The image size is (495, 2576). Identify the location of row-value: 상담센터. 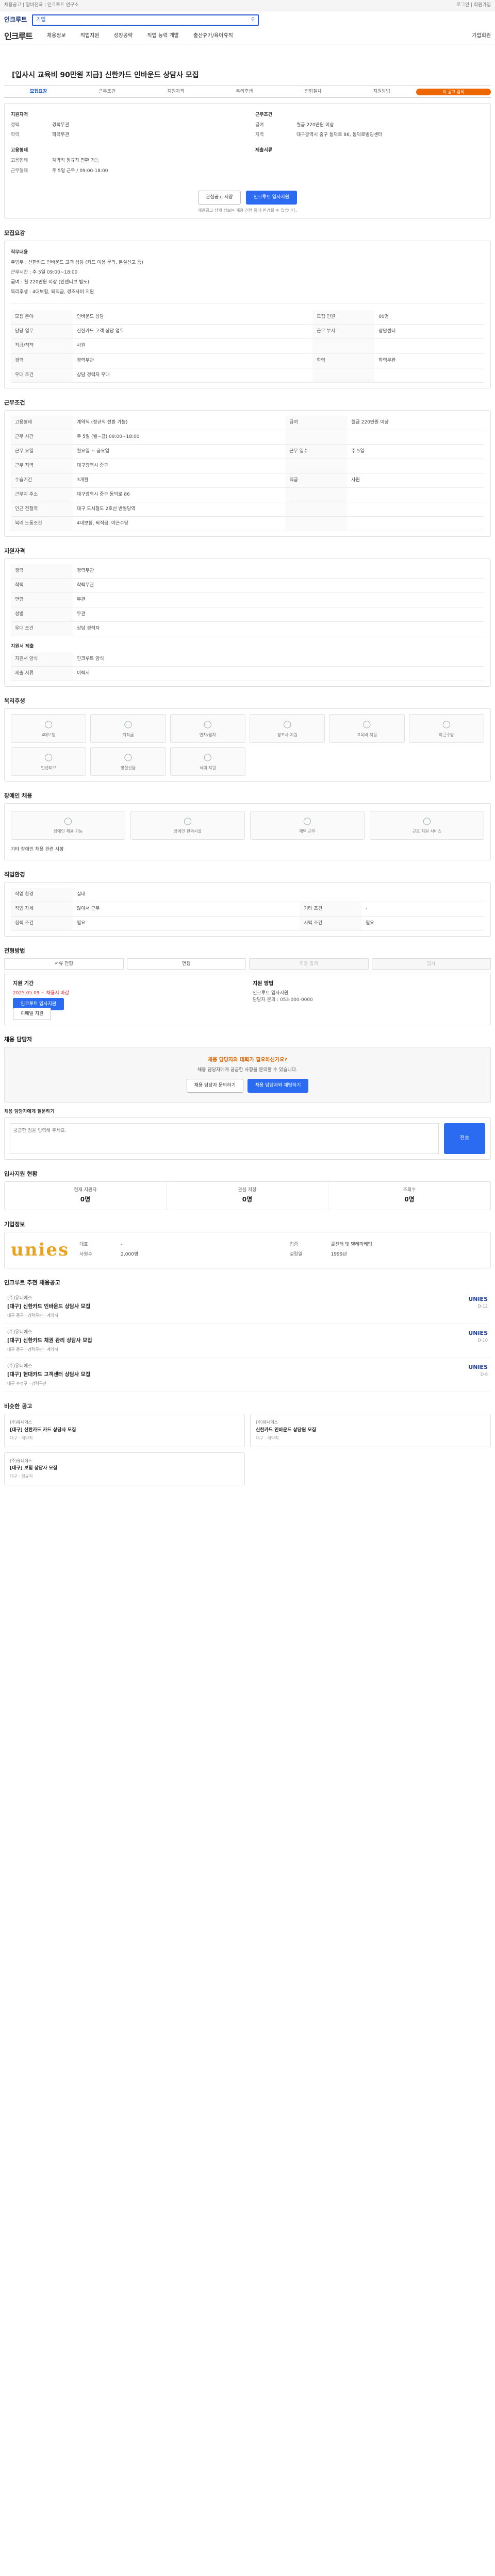
(429, 332).